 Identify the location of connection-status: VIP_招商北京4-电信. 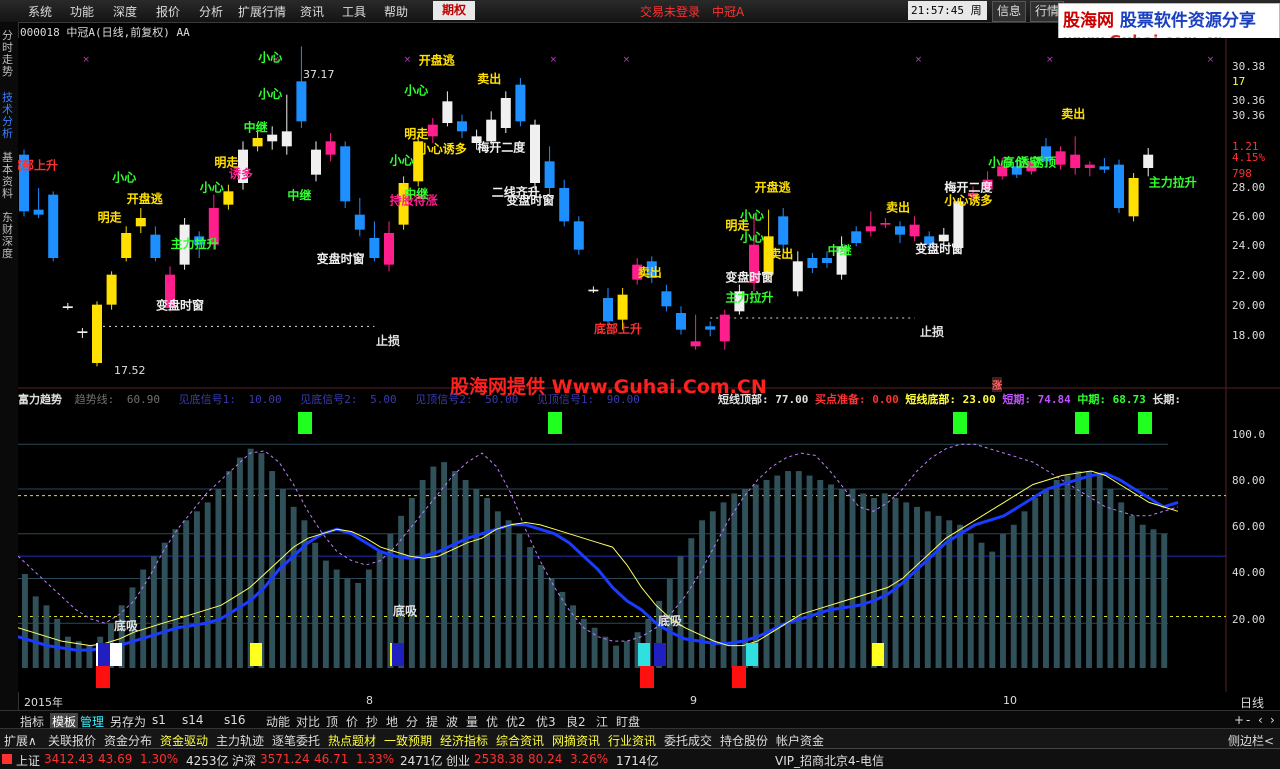
(829, 760).